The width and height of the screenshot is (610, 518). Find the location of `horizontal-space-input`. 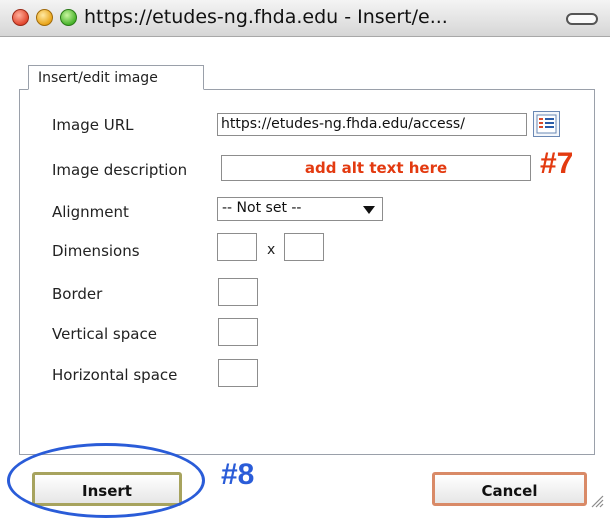

horizontal-space-input is located at coordinates (238, 373).